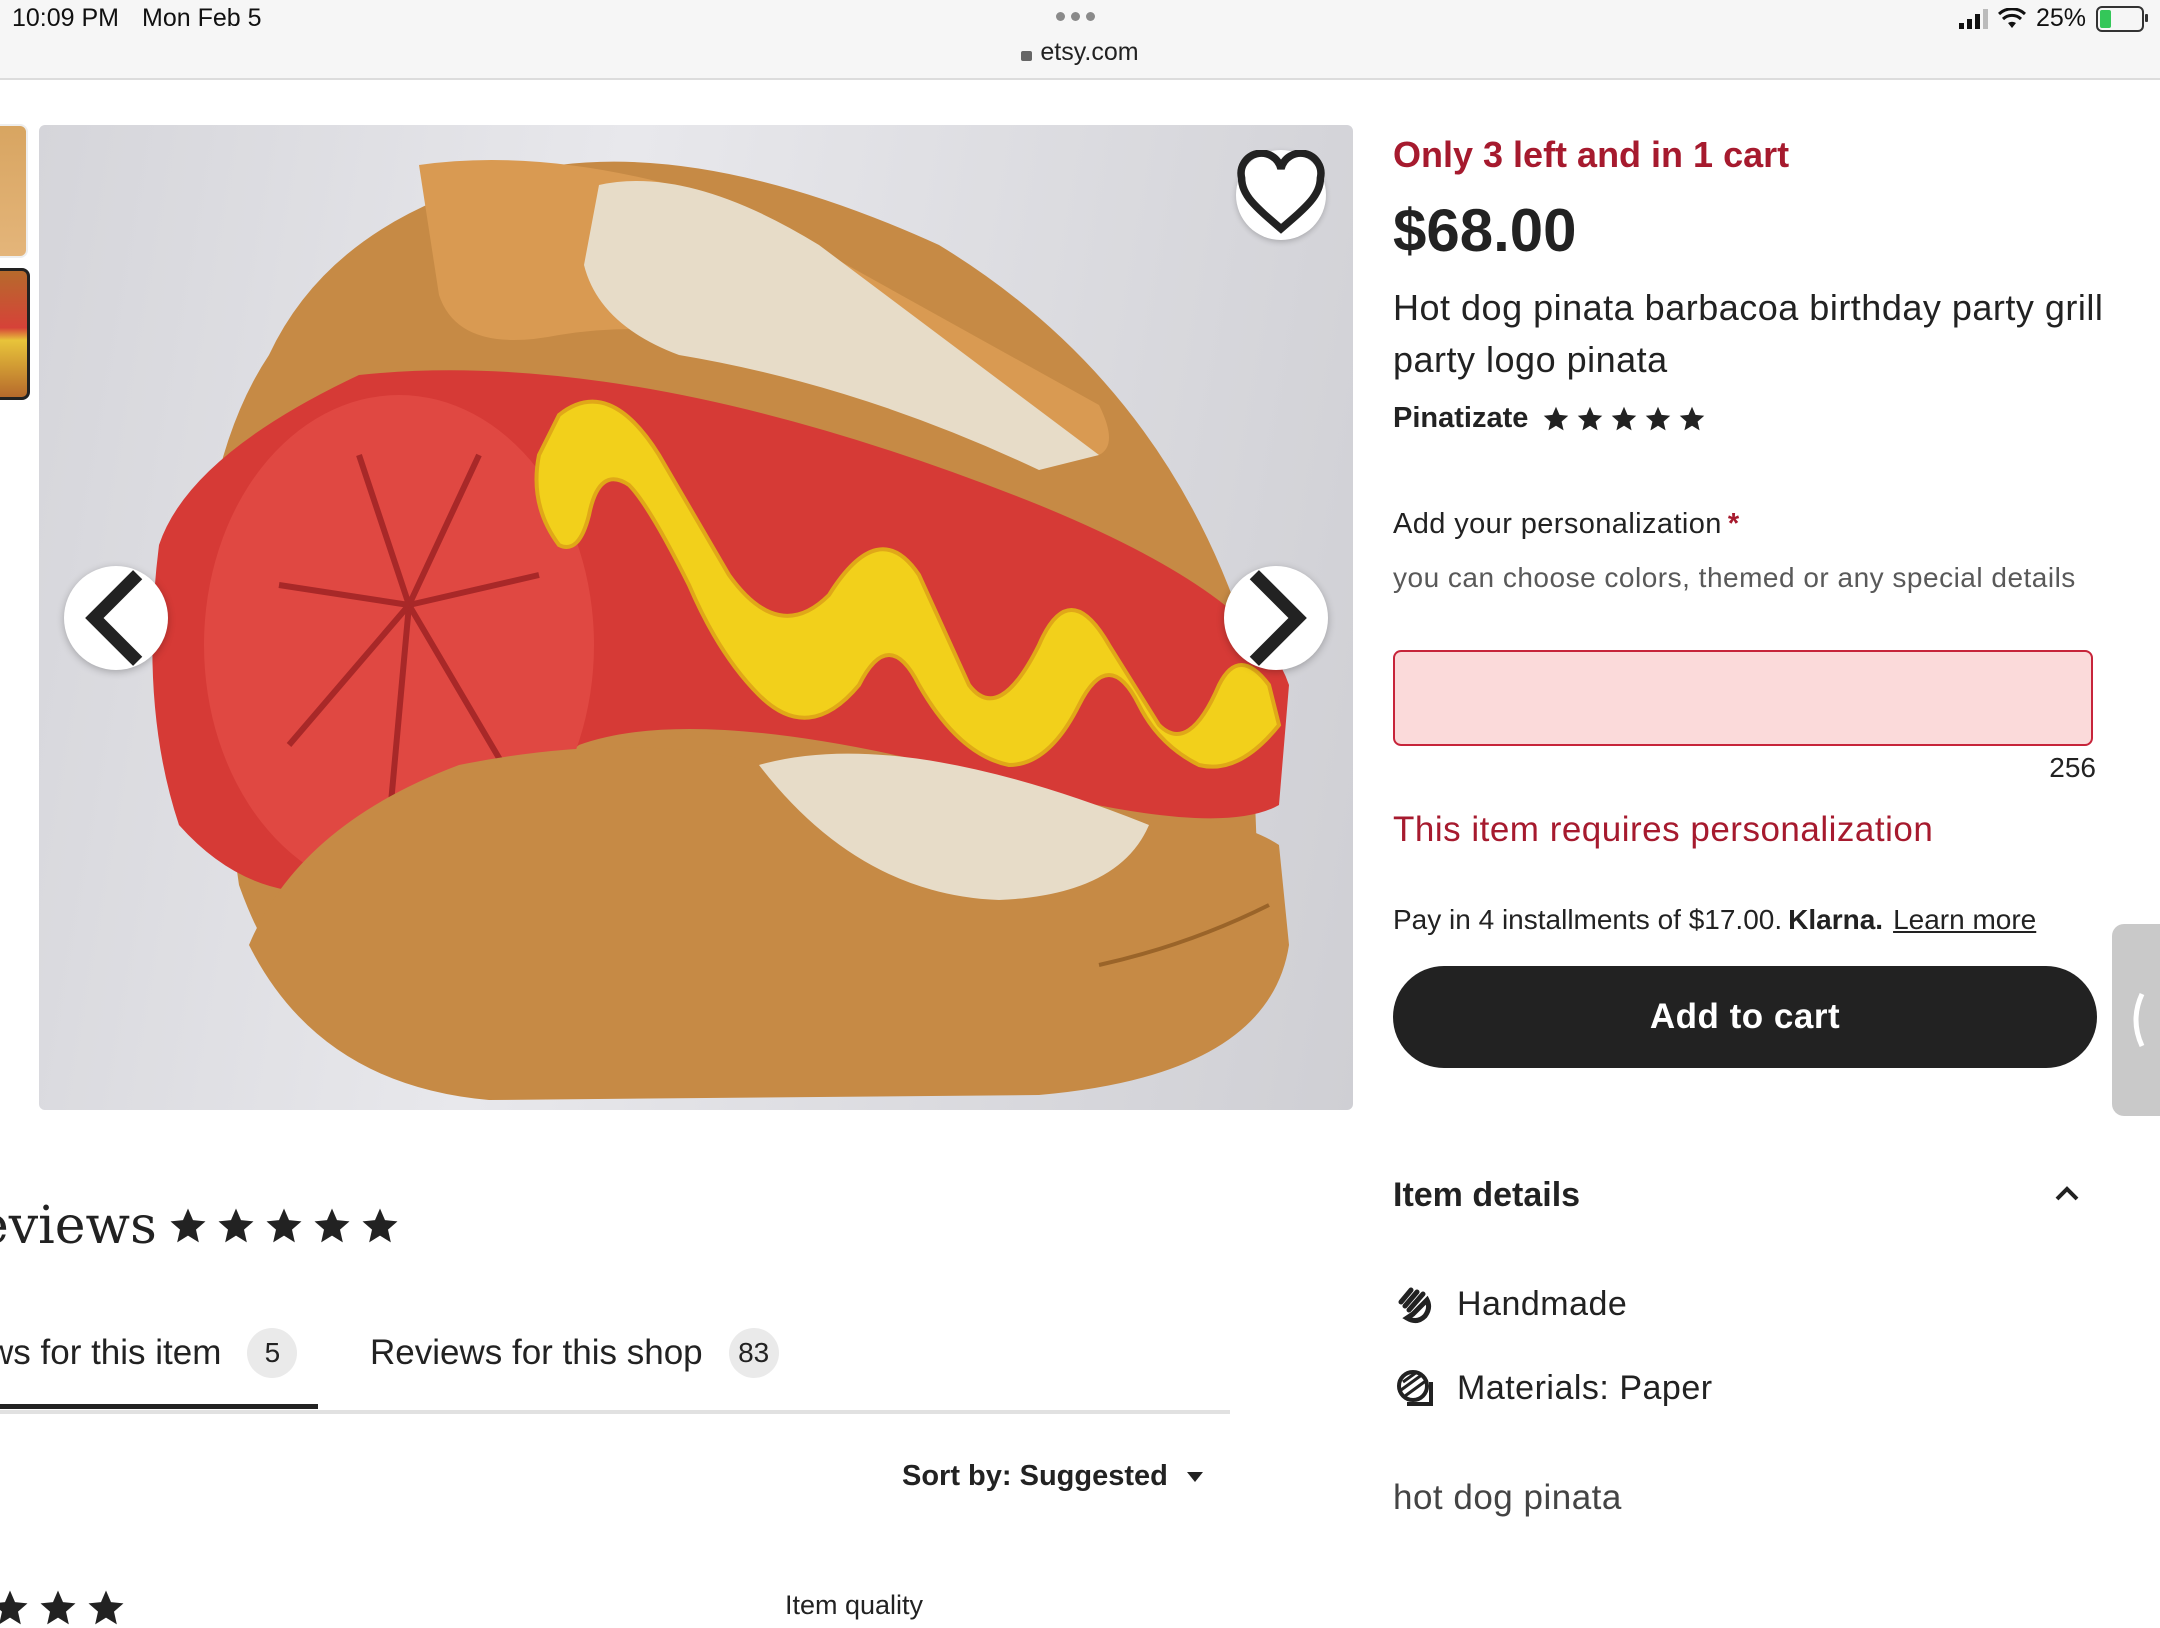 The width and height of the screenshot is (2160, 1628). I want to click on review-count-badge: 83, so click(753, 1353).